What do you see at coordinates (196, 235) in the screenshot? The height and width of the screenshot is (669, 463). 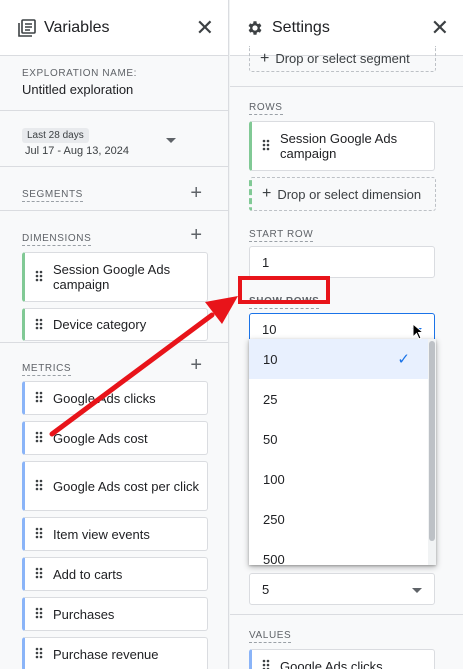 I see `add-dimension-icon: +` at bounding box center [196, 235].